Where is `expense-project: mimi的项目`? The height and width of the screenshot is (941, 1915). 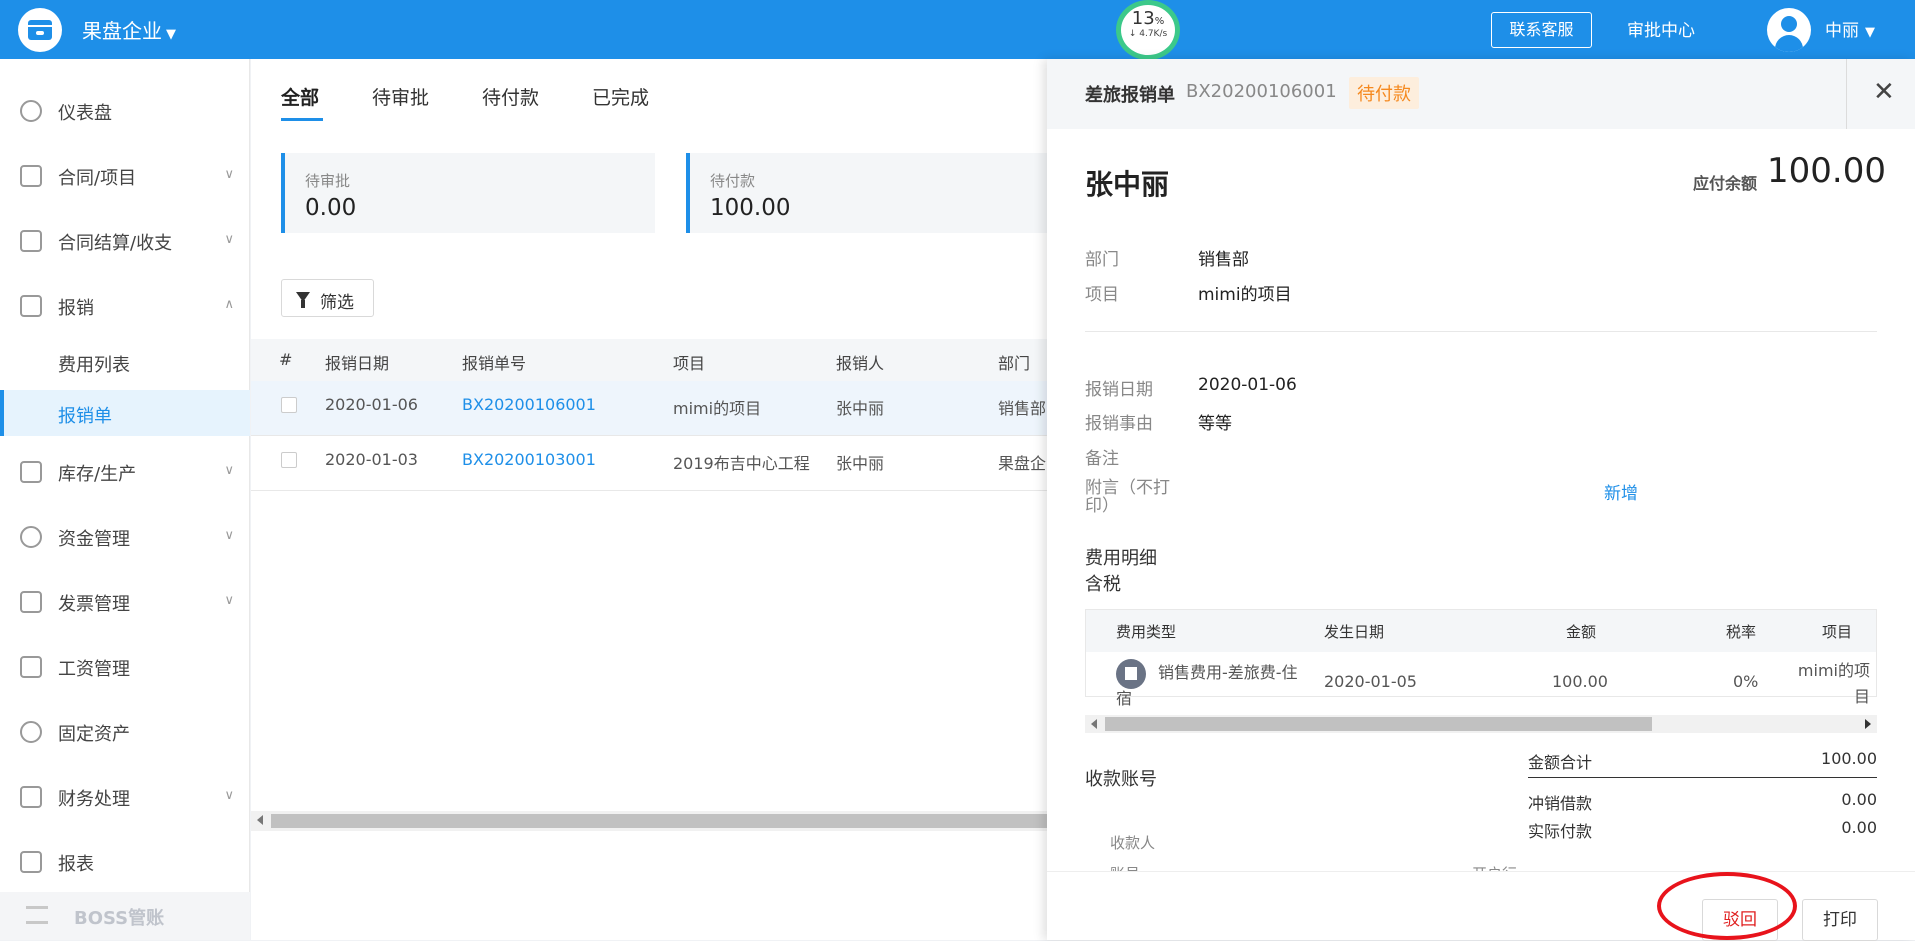
expense-project: mimi的项目 is located at coordinates (1833, 683).